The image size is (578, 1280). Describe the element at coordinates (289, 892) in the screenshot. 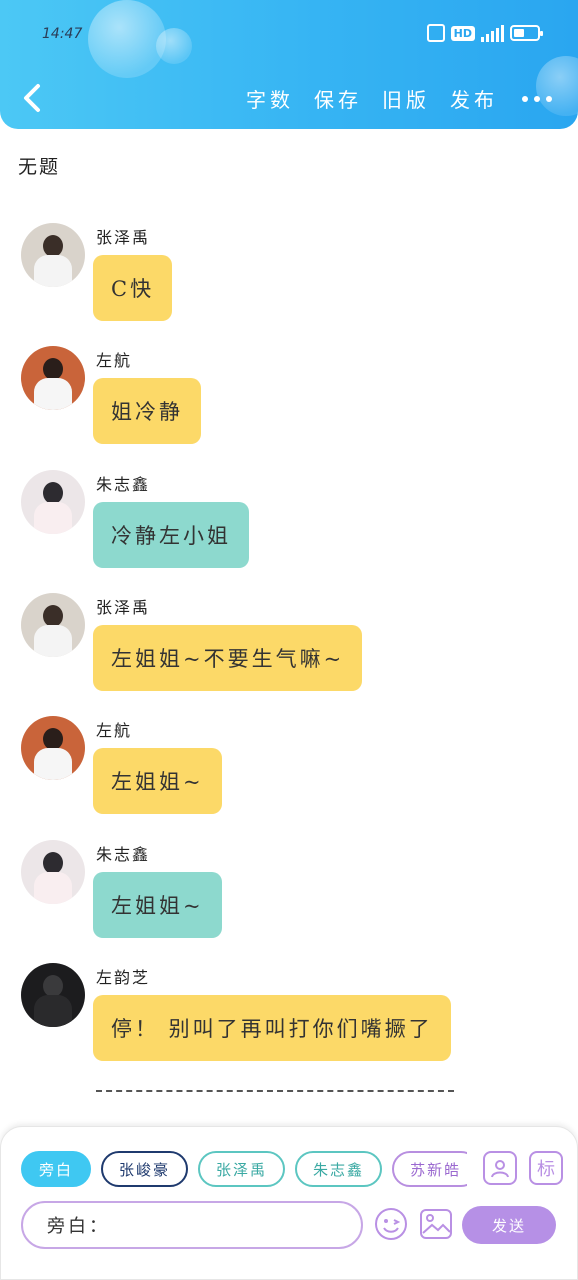

I see `chat-message: 朱志鑫 左姐姐~` at that location.